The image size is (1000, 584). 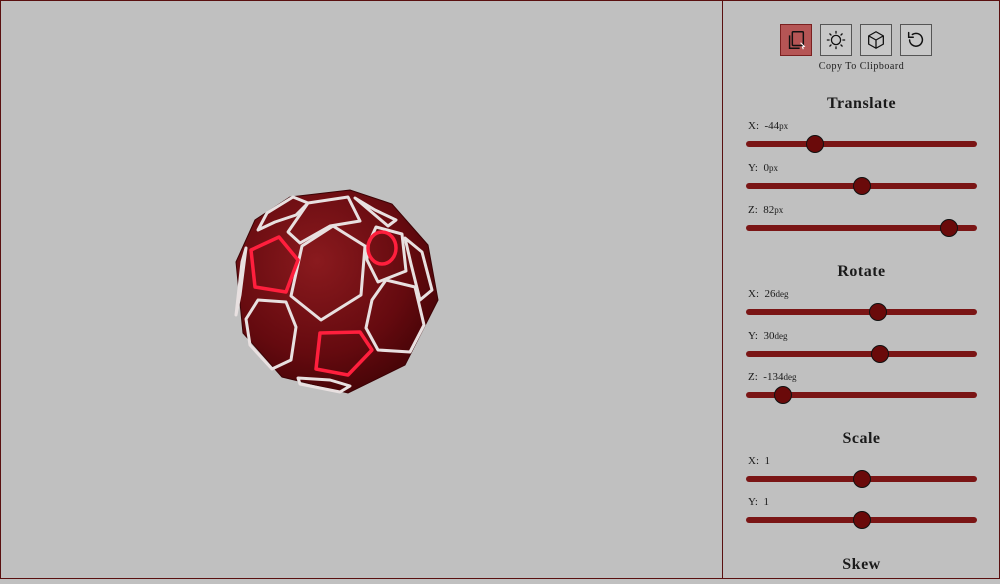 I want to click on rotate-y-slider, so click(x=861, y=354).